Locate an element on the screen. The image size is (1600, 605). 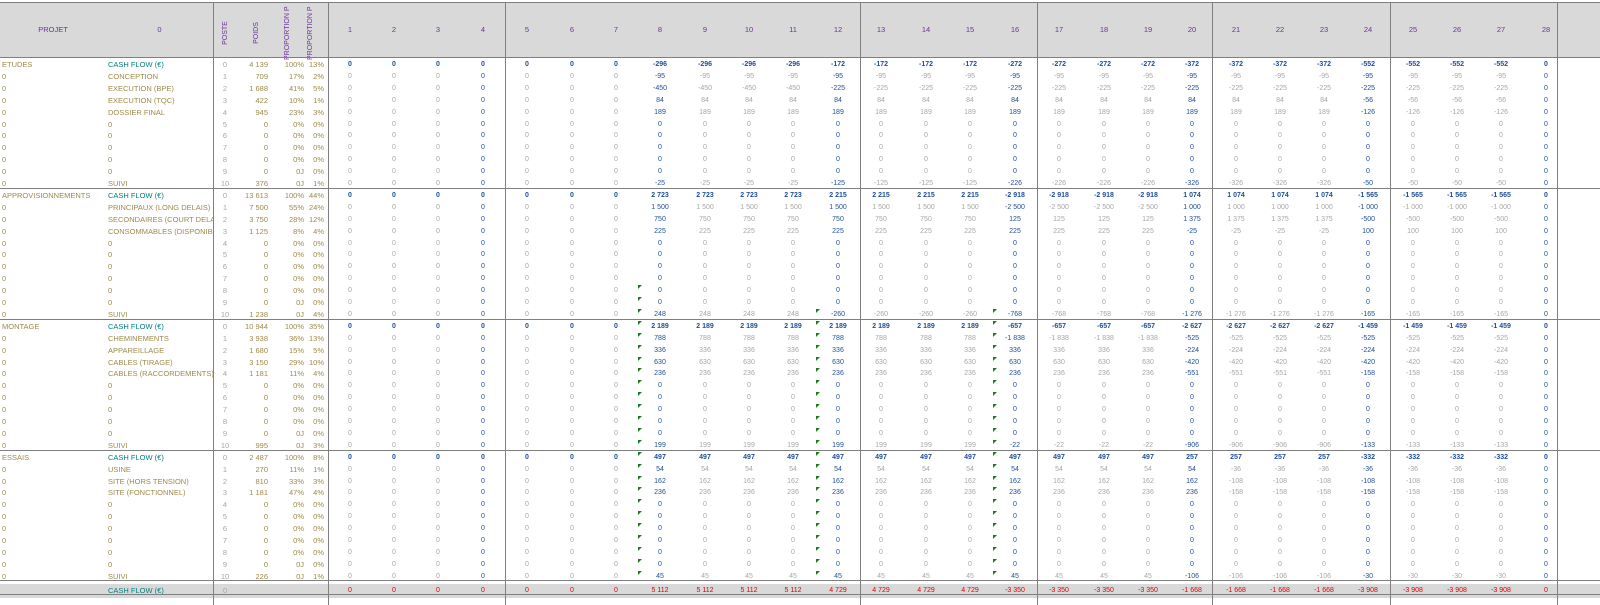
cash-value: -2 627 is located at coordinates (1236, 327).